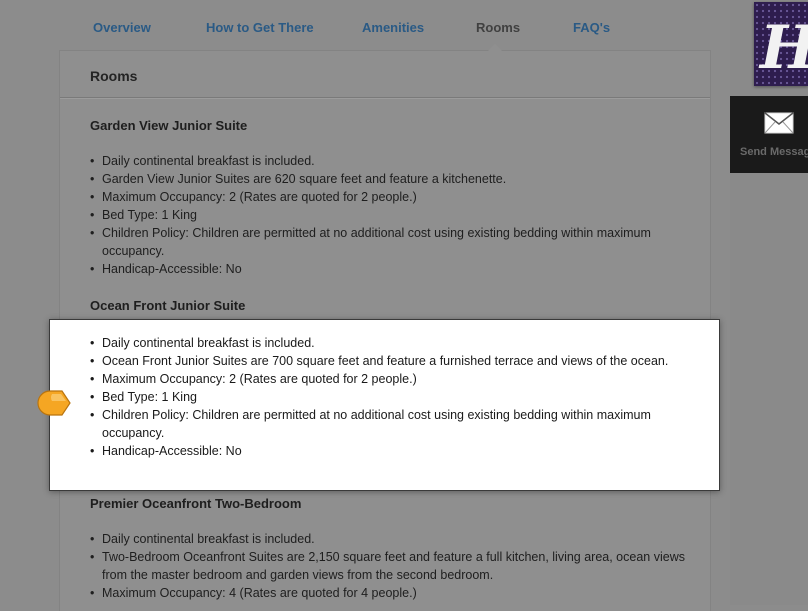 The width and height of the screenshot is (808, 611). I want to click on room-title-ocean-front: Ocean Front Junior Suite, so click(168, 305).